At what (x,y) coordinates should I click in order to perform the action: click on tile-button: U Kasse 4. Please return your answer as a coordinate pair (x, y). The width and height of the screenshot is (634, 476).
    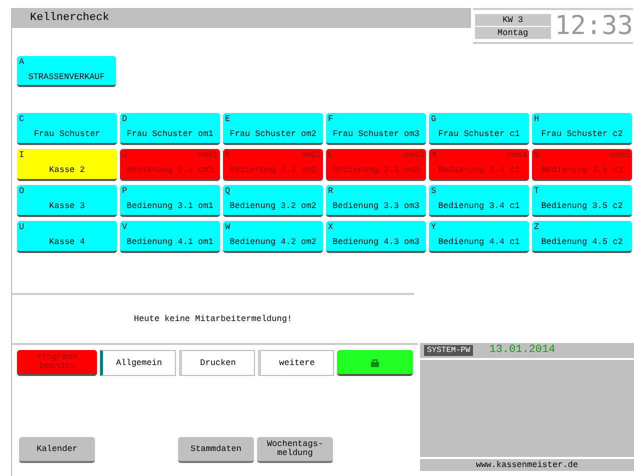
    Looking at the image, I should click on (67, 237).